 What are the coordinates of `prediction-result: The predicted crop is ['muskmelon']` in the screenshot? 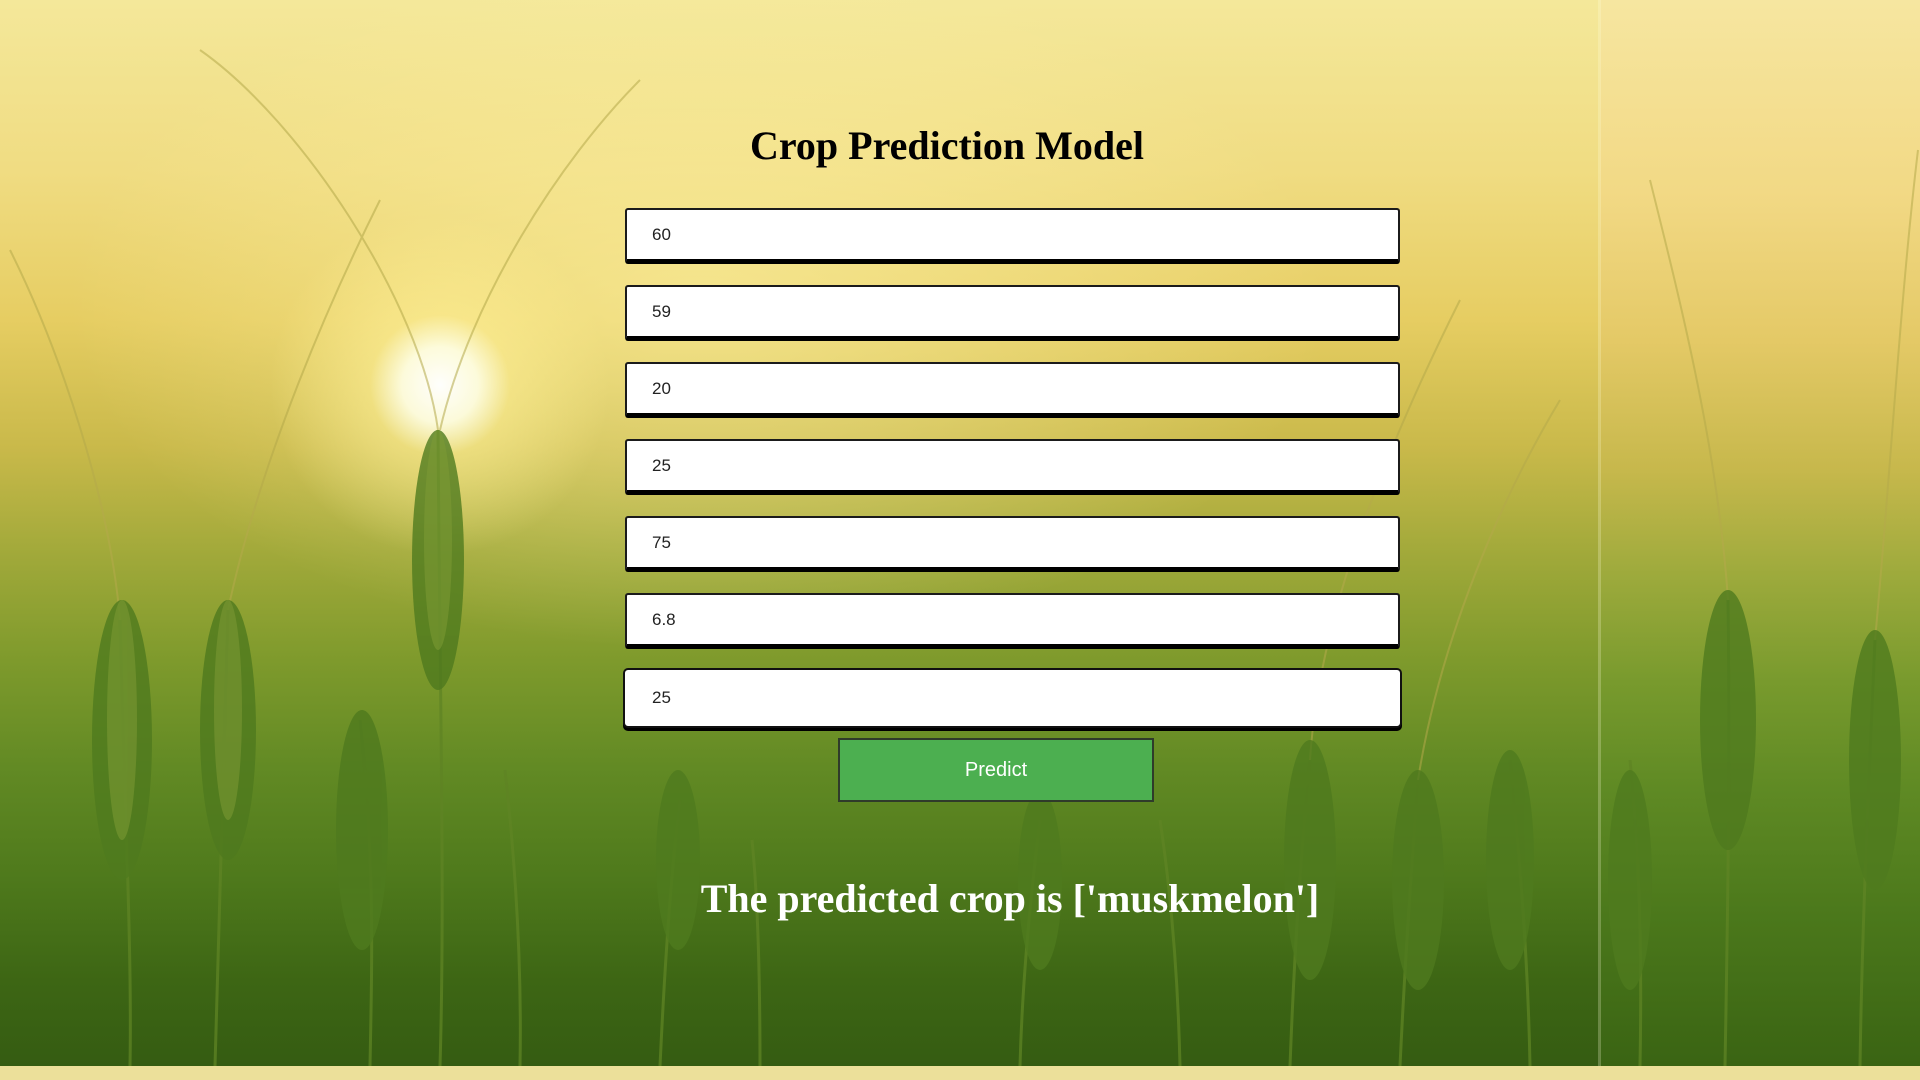 It's located at (1010, 898).